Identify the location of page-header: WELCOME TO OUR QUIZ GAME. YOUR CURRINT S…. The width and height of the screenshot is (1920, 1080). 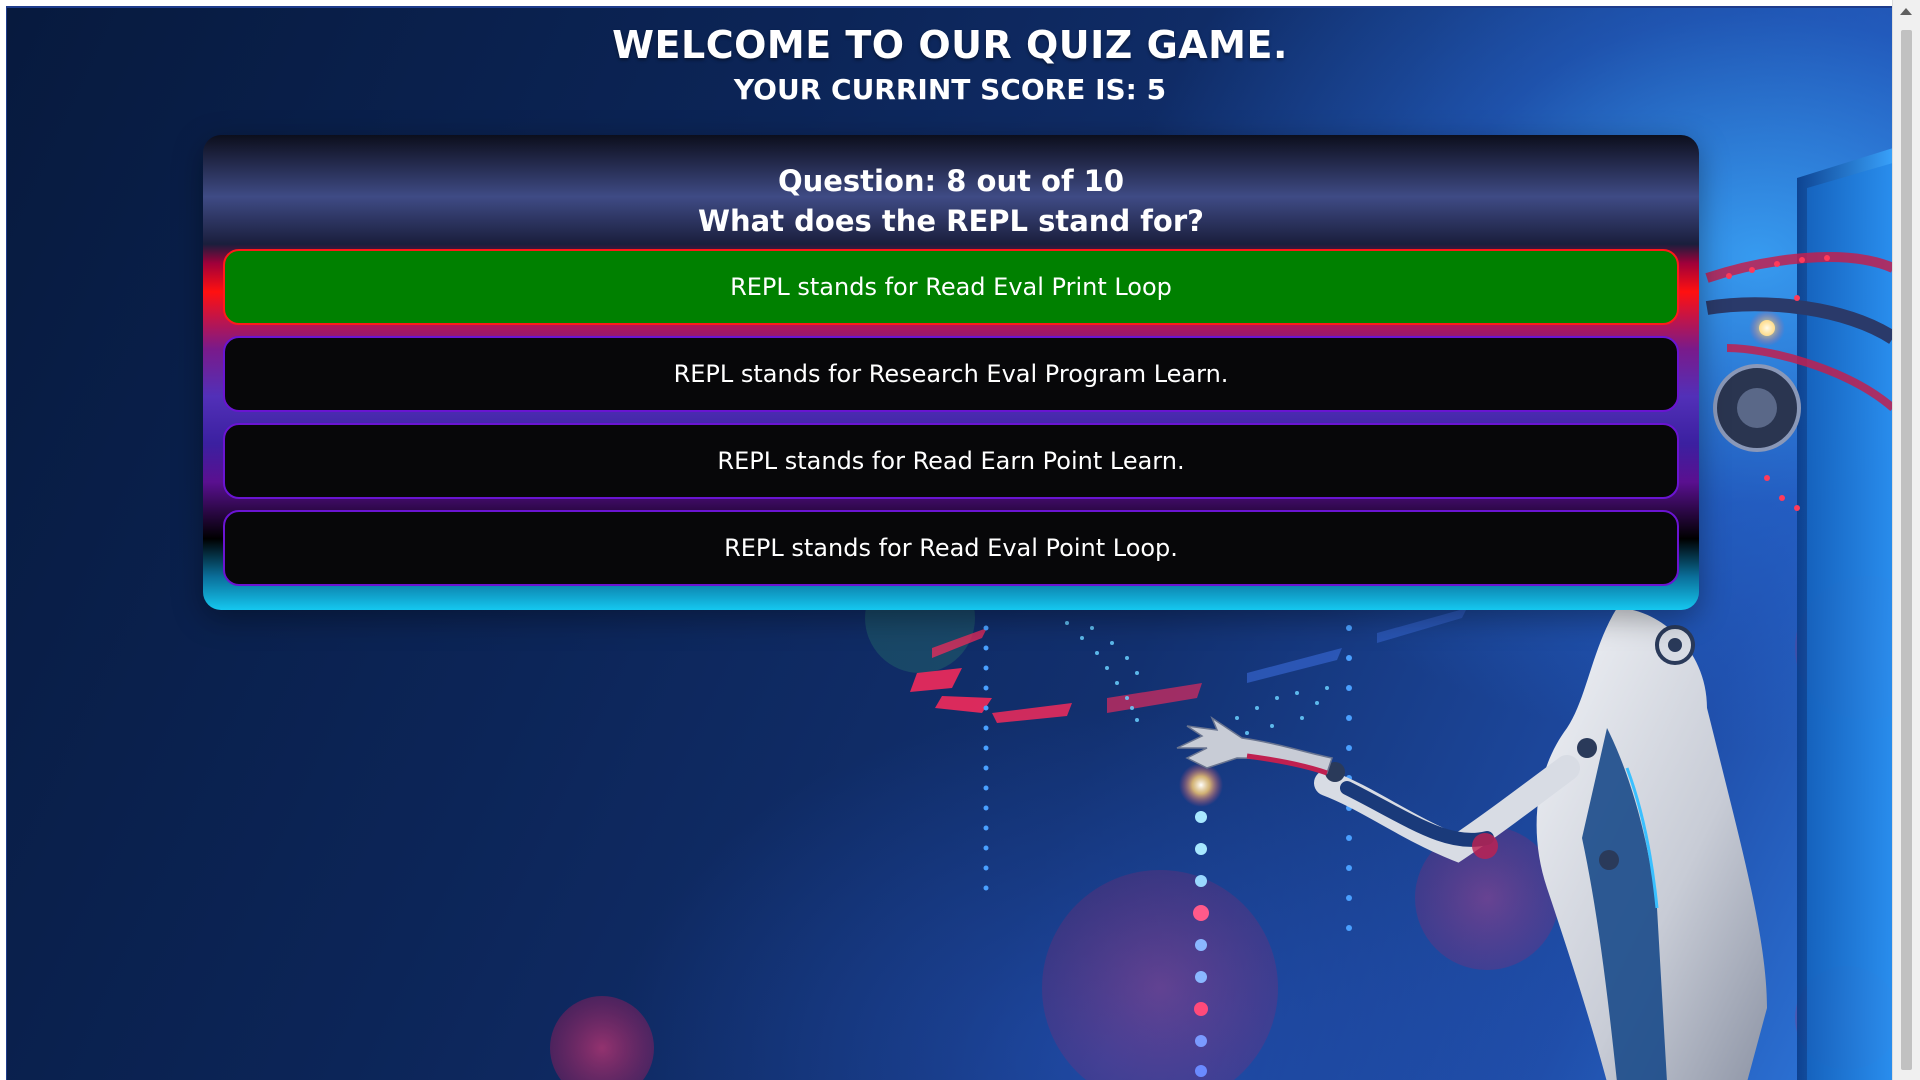
(949, 58).